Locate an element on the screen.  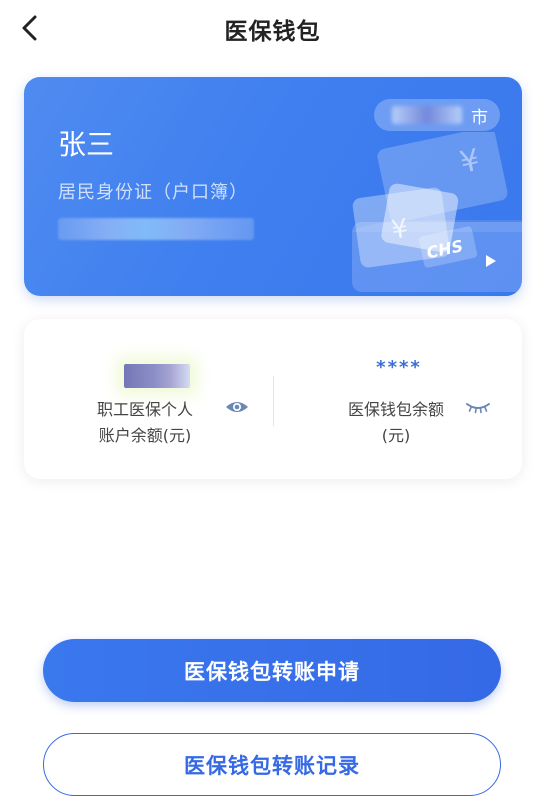
card-id-type: 居民身份证（户口簿） is located at coordinates (153, 192).